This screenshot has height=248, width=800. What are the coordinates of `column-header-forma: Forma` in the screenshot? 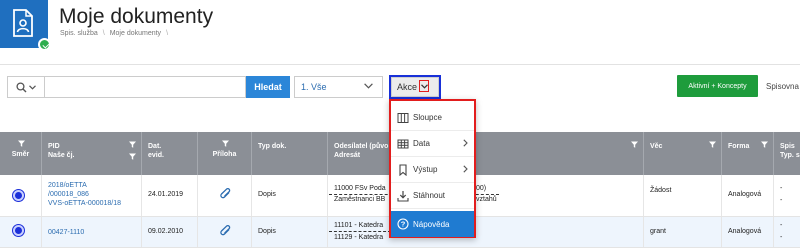 It's located at (748, 153).